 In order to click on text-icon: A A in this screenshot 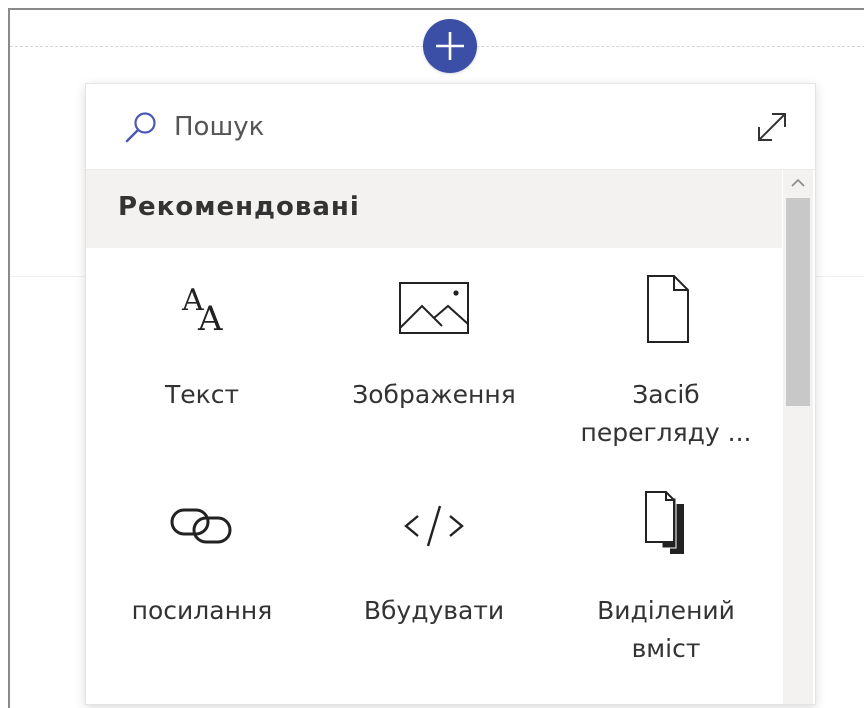, I will do `click(202, 311)`.